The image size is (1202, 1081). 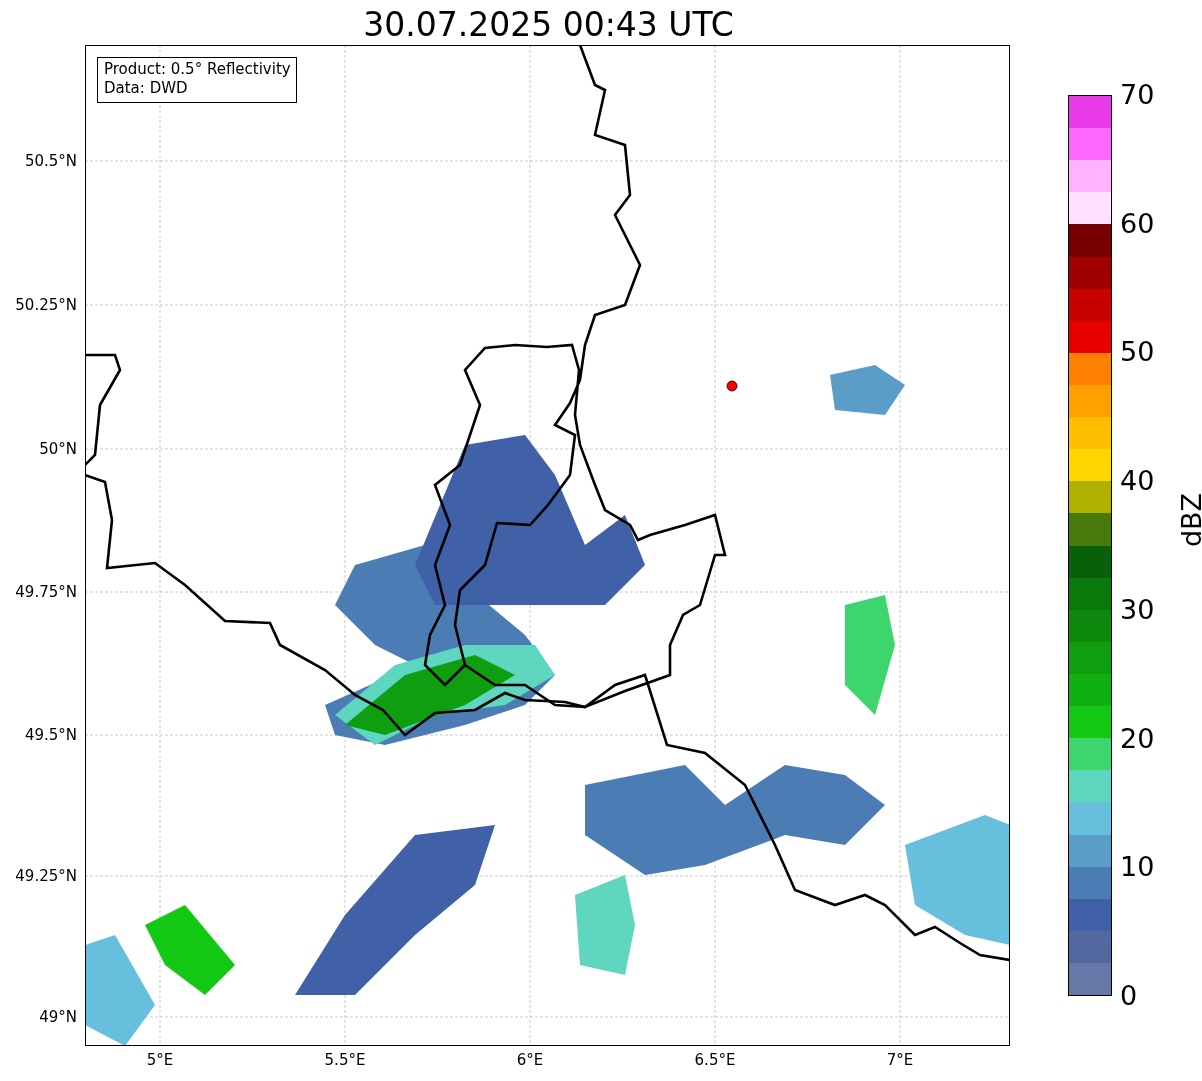 I want to click on chart-title: 30.07.2025 00:43 UTC, so click(x=548, y=24).